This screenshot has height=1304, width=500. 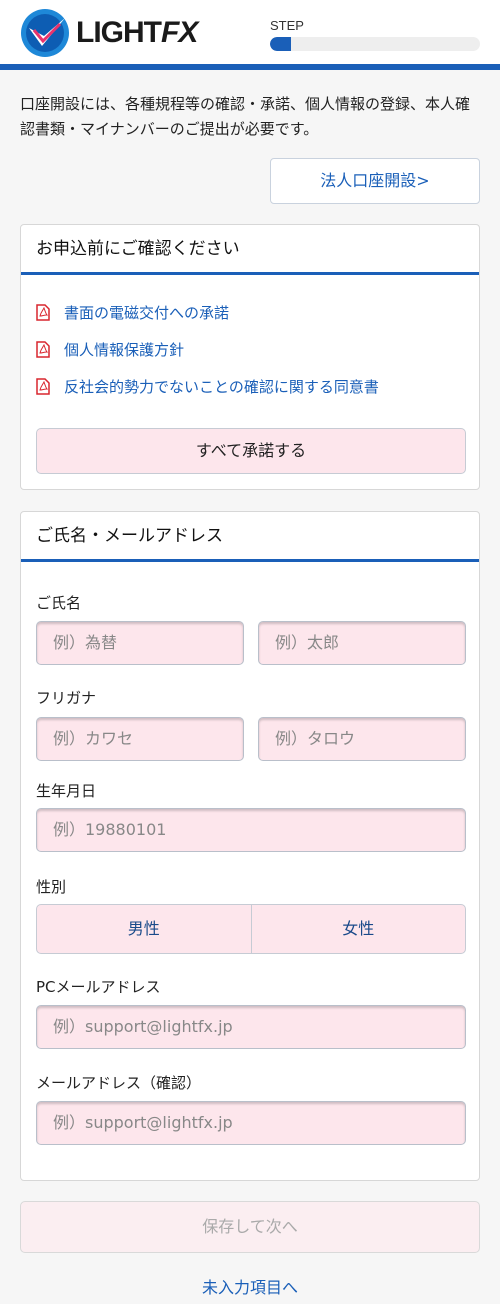 I want to click on birthdate-label: 生年月日, so click(x=66, y=791).